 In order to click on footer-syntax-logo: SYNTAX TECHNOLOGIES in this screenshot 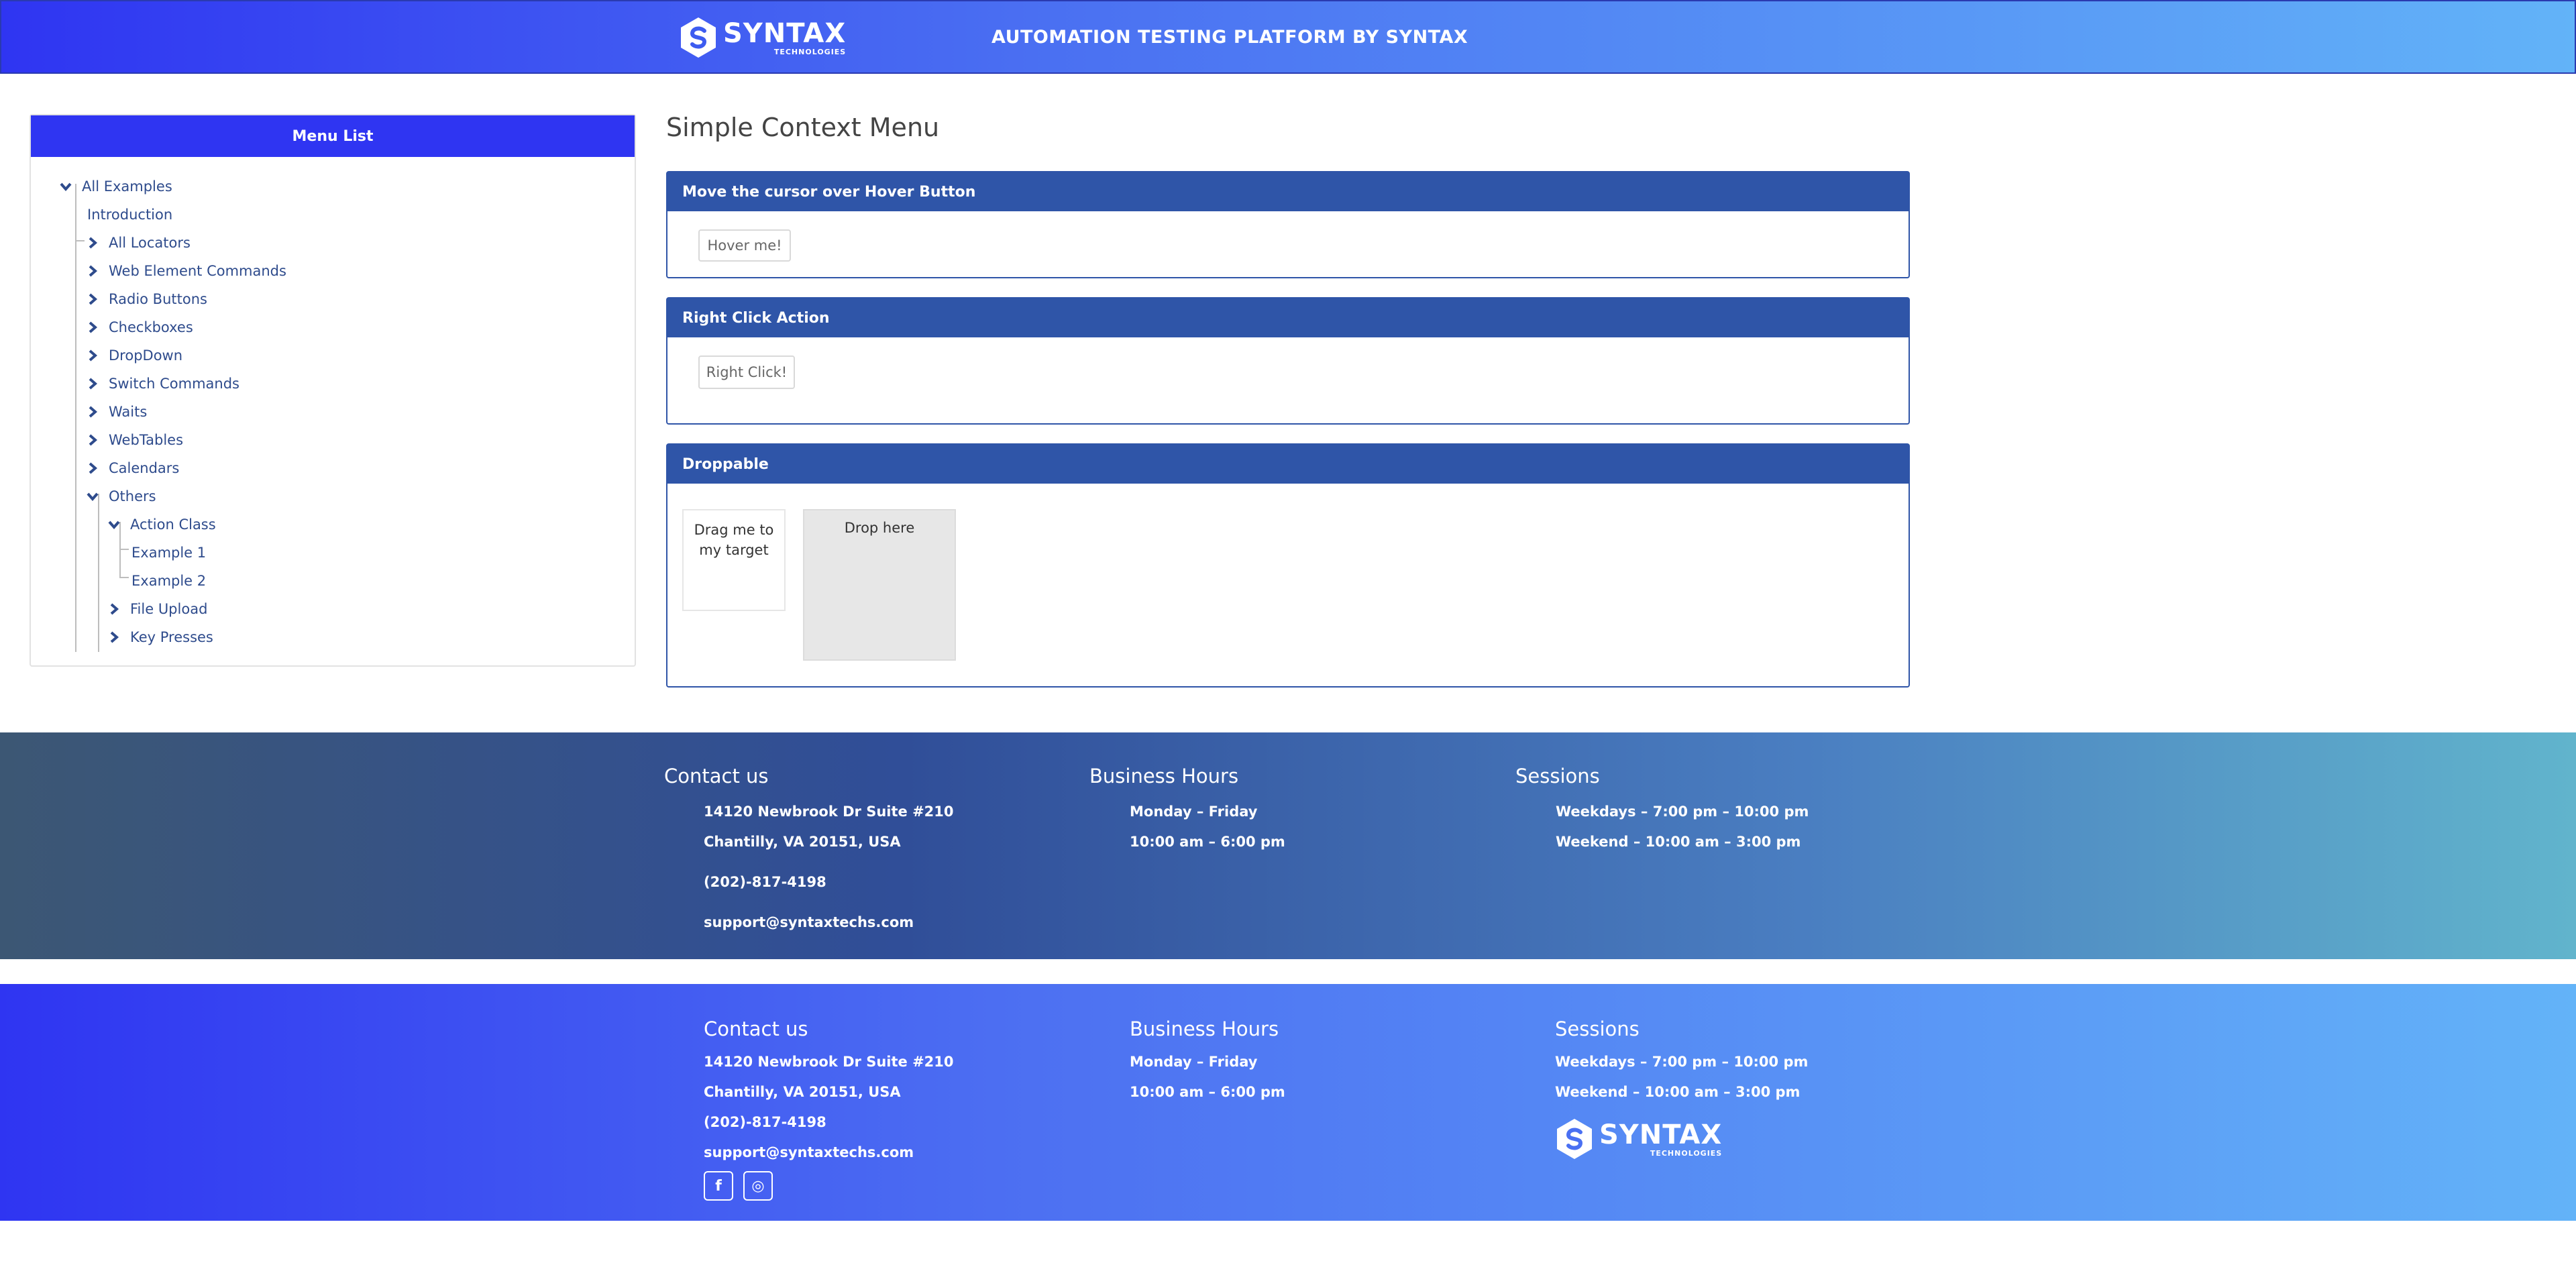, I will do `click(1638, 1138)`.